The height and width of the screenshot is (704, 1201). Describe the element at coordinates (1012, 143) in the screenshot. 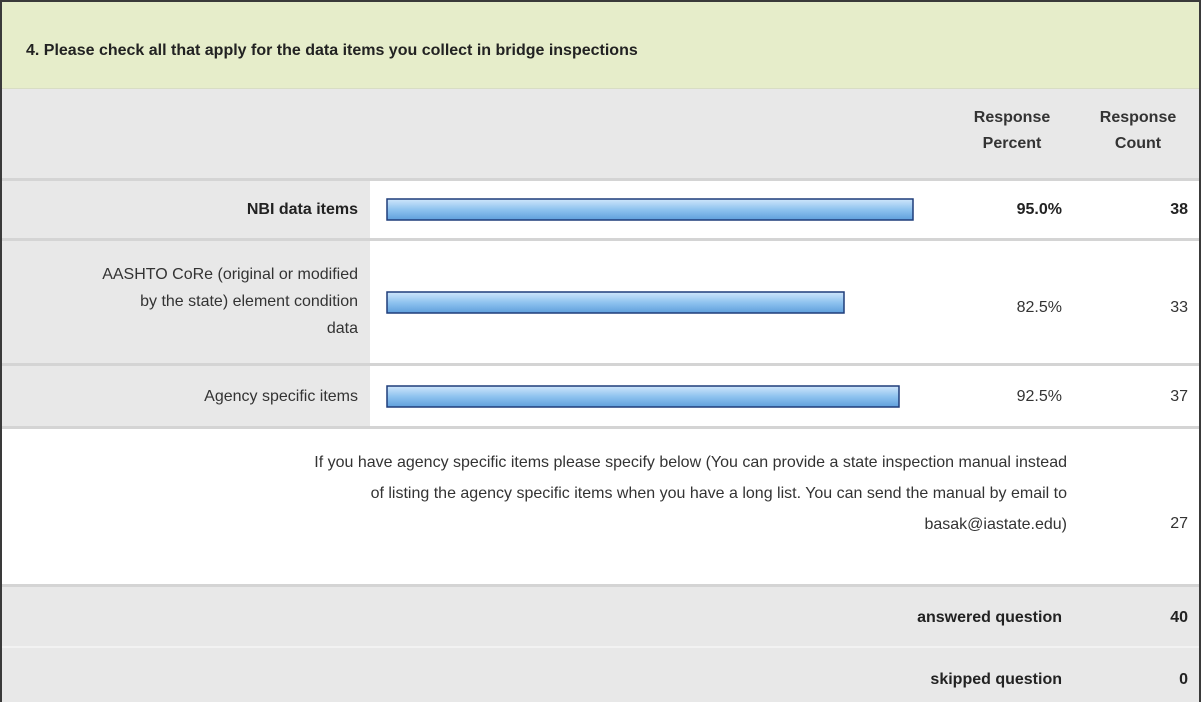

I see `response-percent-header-line2: Percent` at that location.